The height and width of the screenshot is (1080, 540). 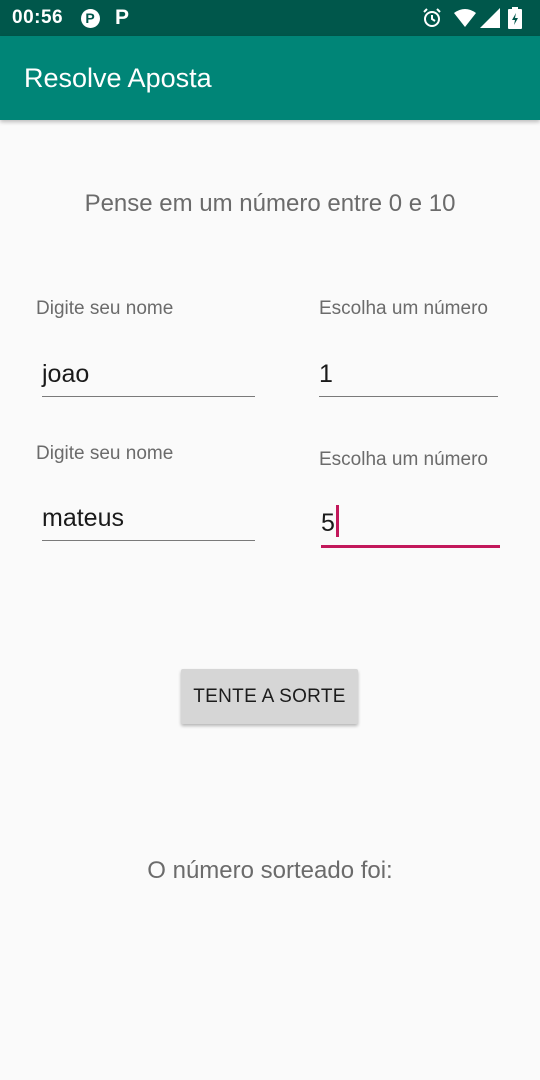 What do you see at coordinates (408, 374) in the screenshot?
I see `number-input-1: 1` at bounding box center [408, 374].